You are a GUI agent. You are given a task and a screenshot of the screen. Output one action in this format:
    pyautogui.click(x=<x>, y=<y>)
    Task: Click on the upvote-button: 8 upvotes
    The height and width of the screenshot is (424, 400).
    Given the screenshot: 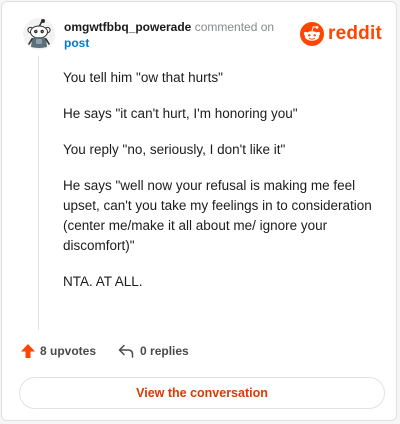 What is the action you would take?
    pyautogui.click(x=58, y=351)
    